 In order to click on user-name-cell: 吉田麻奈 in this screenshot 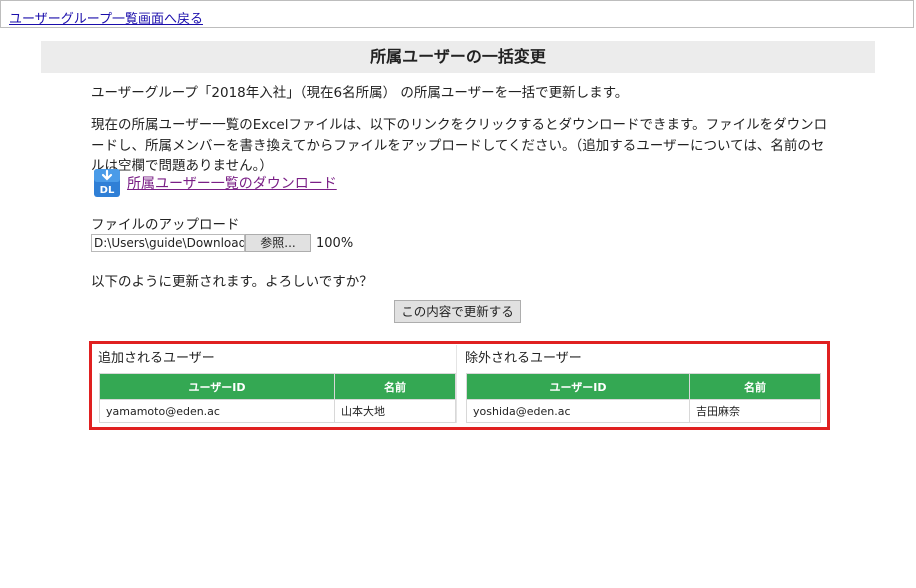, I will do `click(755, 411)`.